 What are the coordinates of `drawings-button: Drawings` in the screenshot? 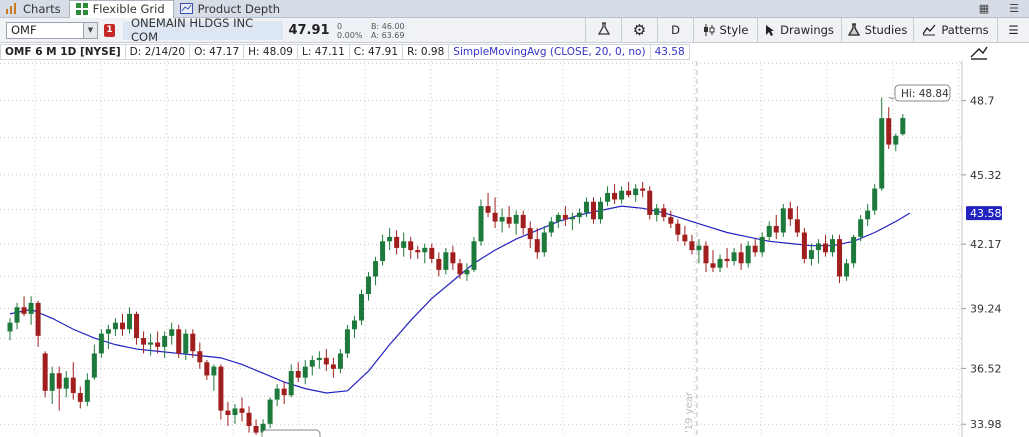 It's located at (799, 30).